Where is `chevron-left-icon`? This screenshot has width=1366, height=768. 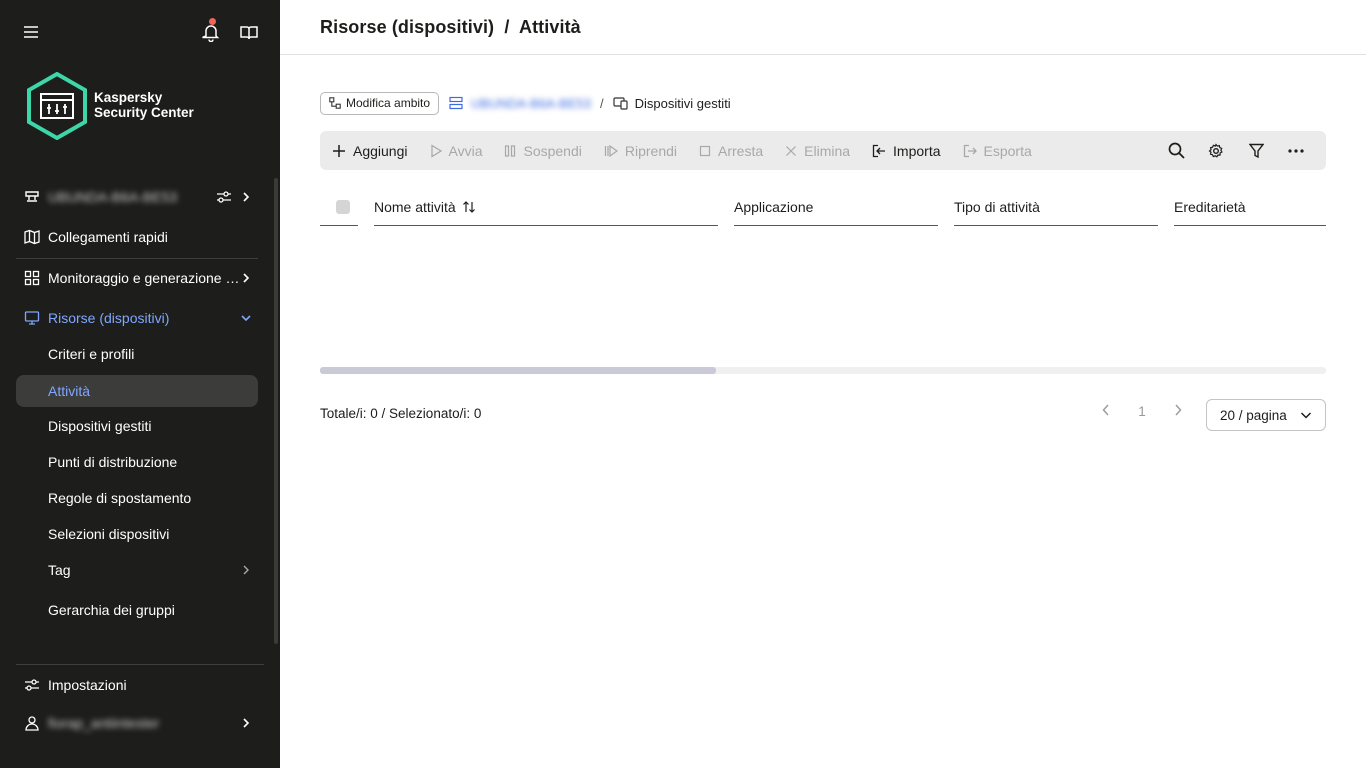 chevron-left-icon is located at coordinates (1105, 410).